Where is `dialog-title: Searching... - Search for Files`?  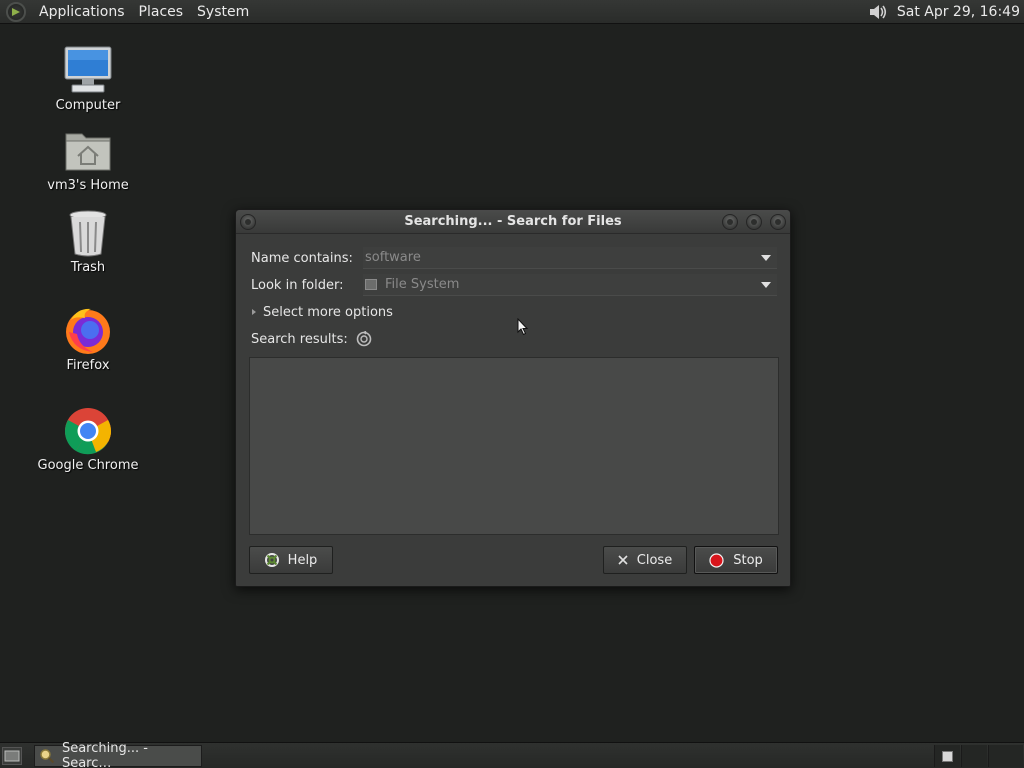
dialog-title: Searching... - Search for Files is located at coordinates (513, 221).